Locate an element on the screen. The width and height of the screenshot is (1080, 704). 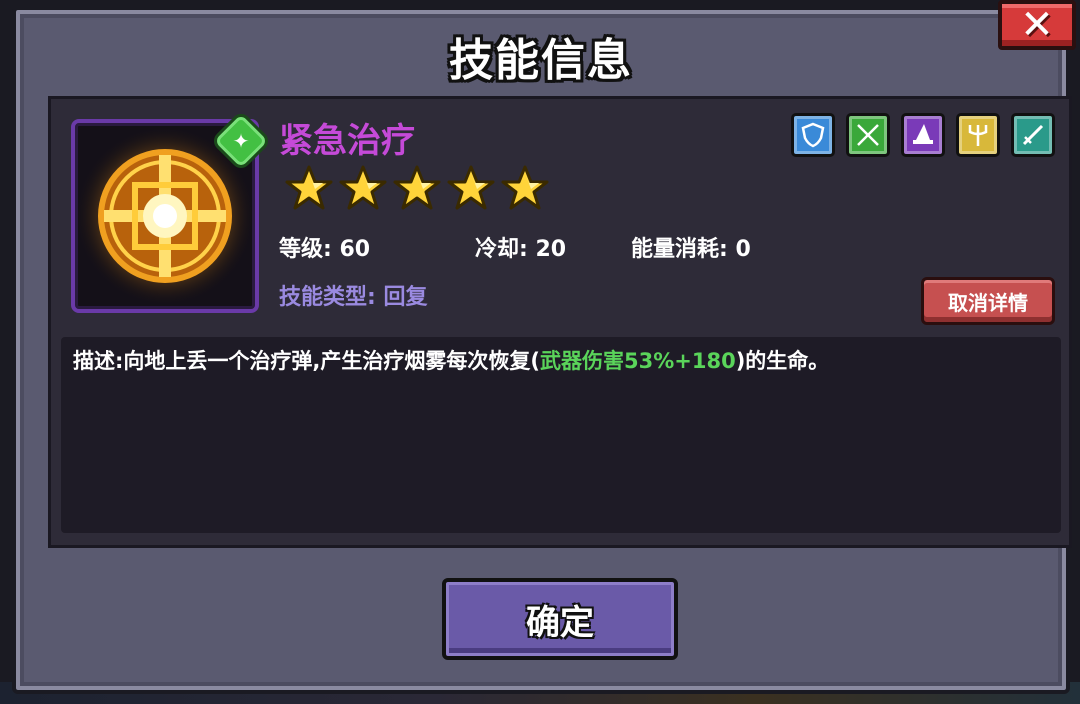
cooldown-value: 20 is located at coordinates (551, 249).